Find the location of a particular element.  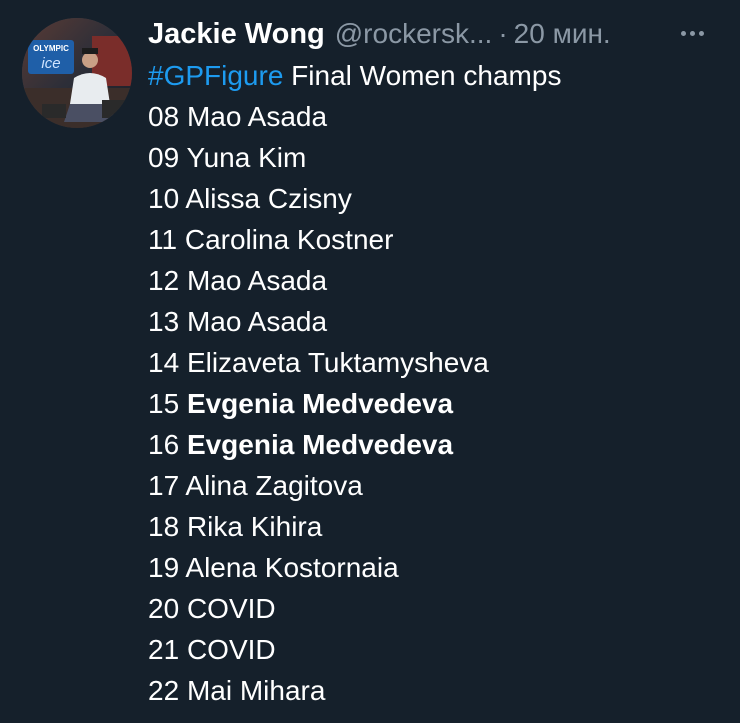

author-name: Jackie Wong is located at coordinates (236, 34).